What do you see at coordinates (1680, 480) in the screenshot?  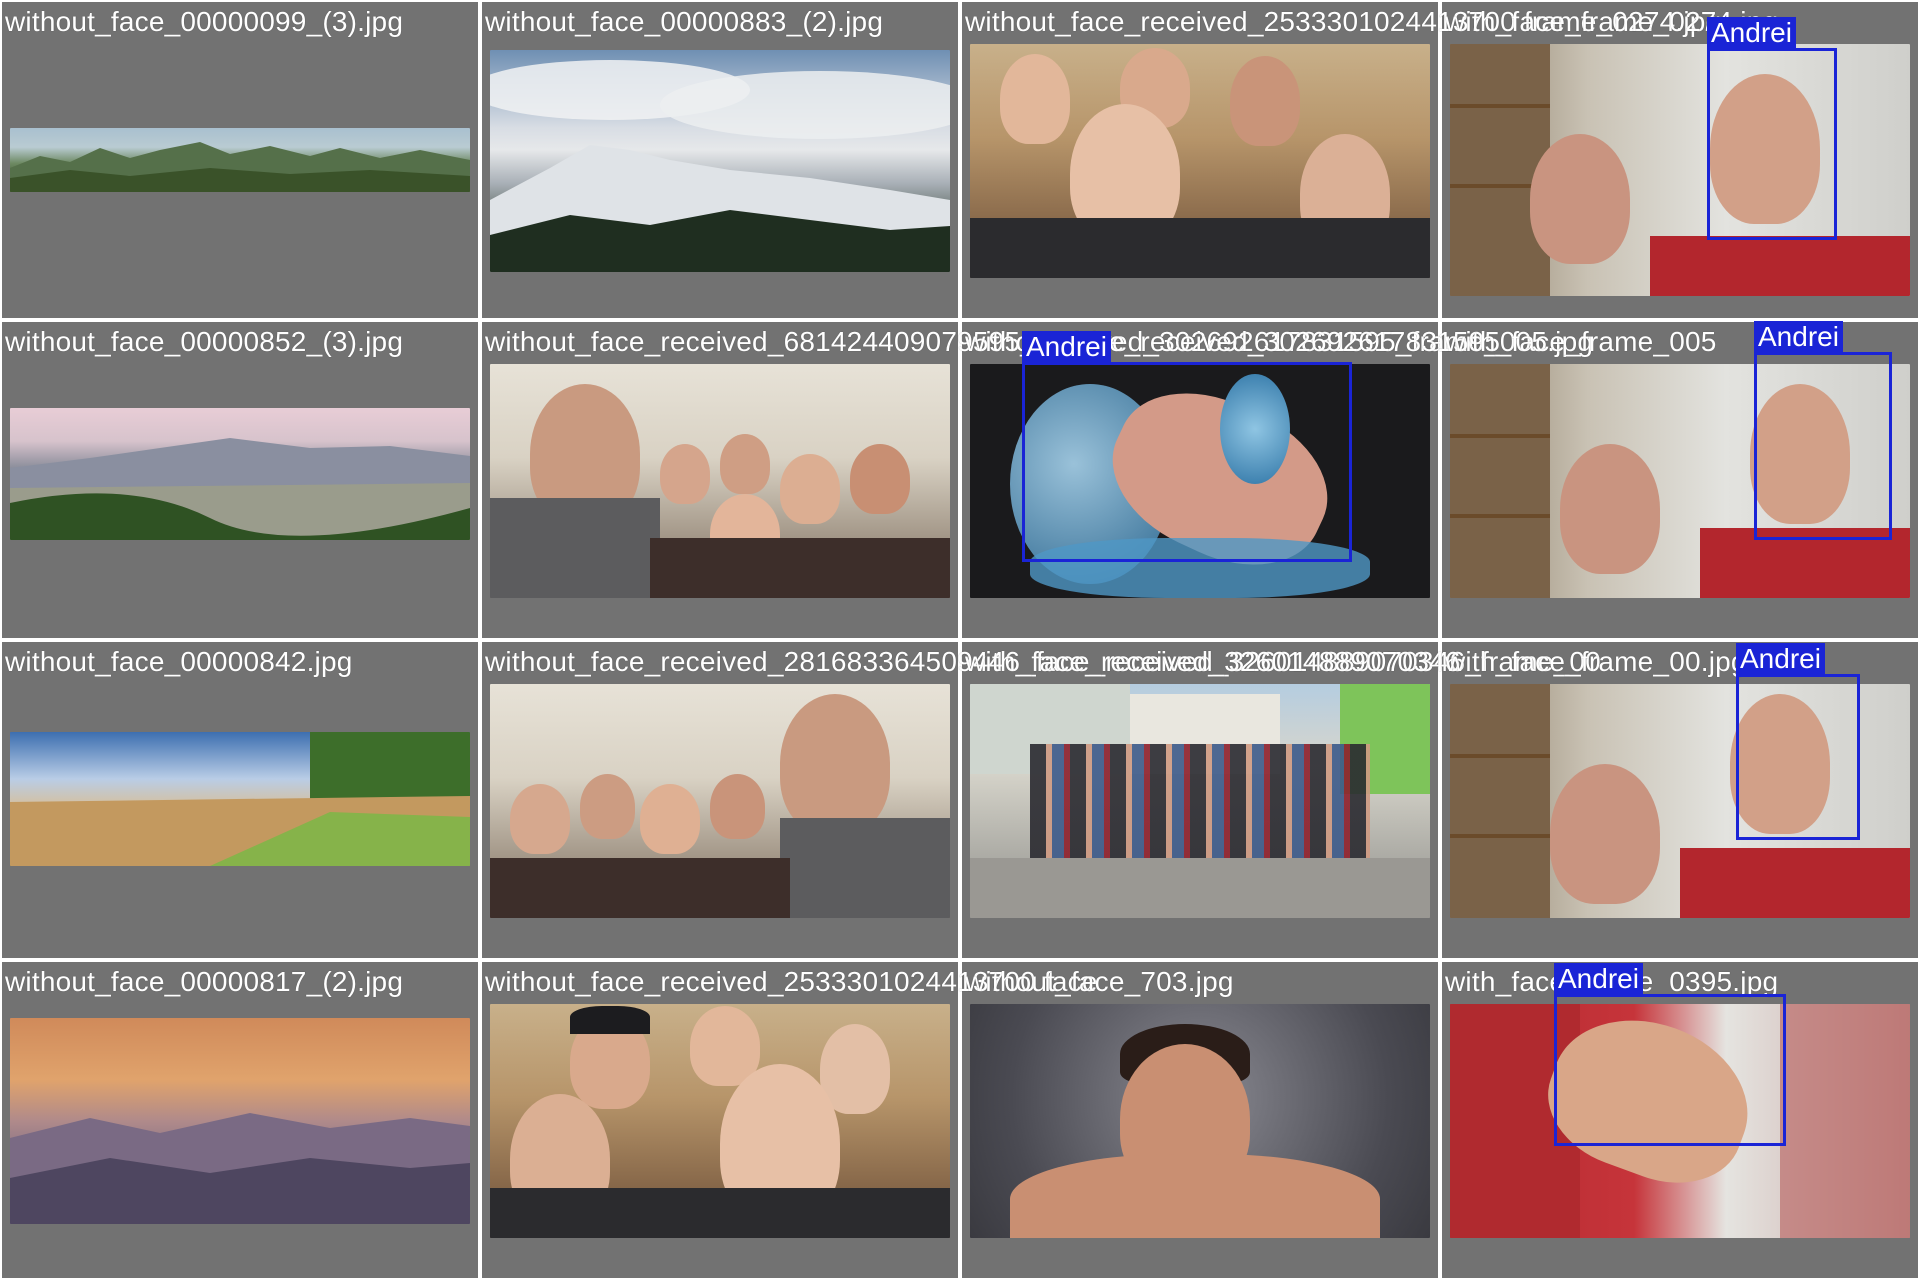 I see `grid-tile: with_face_frame_005 Andrei` at bounding box center [1680, 480].